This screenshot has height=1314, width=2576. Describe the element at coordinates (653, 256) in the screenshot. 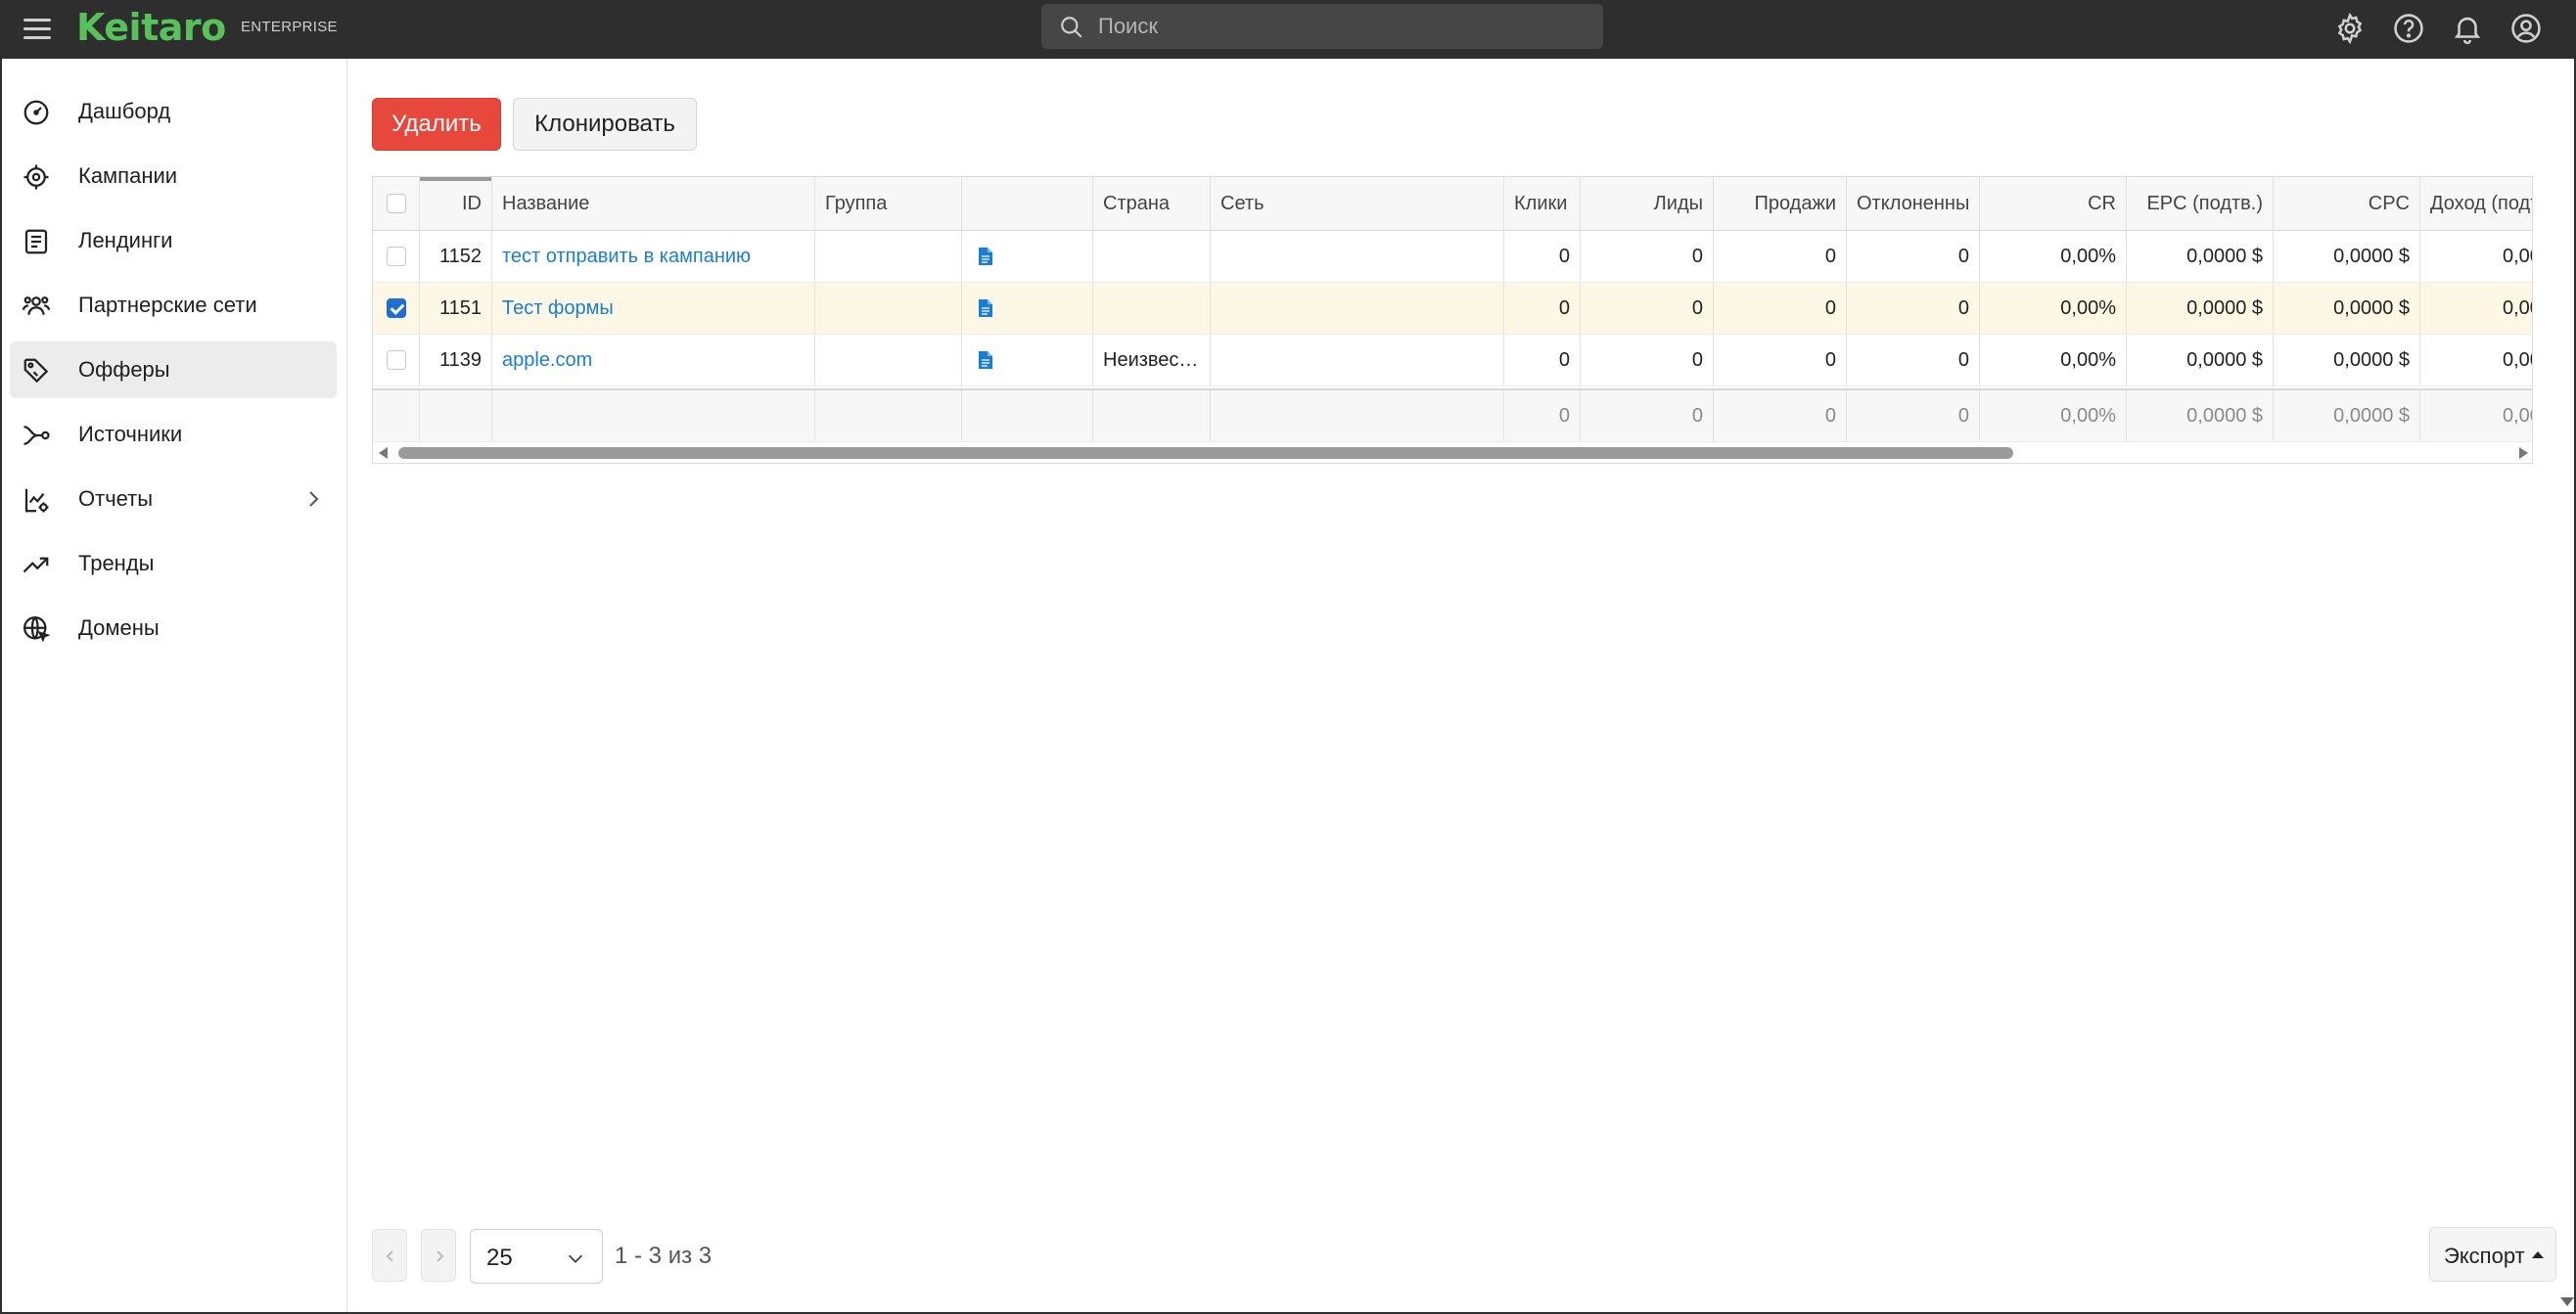

I see `offer-name-link: тест отправить в кампанию` at that location.